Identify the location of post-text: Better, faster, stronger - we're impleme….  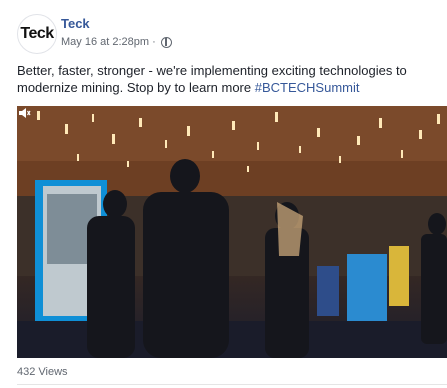
(227, 79).